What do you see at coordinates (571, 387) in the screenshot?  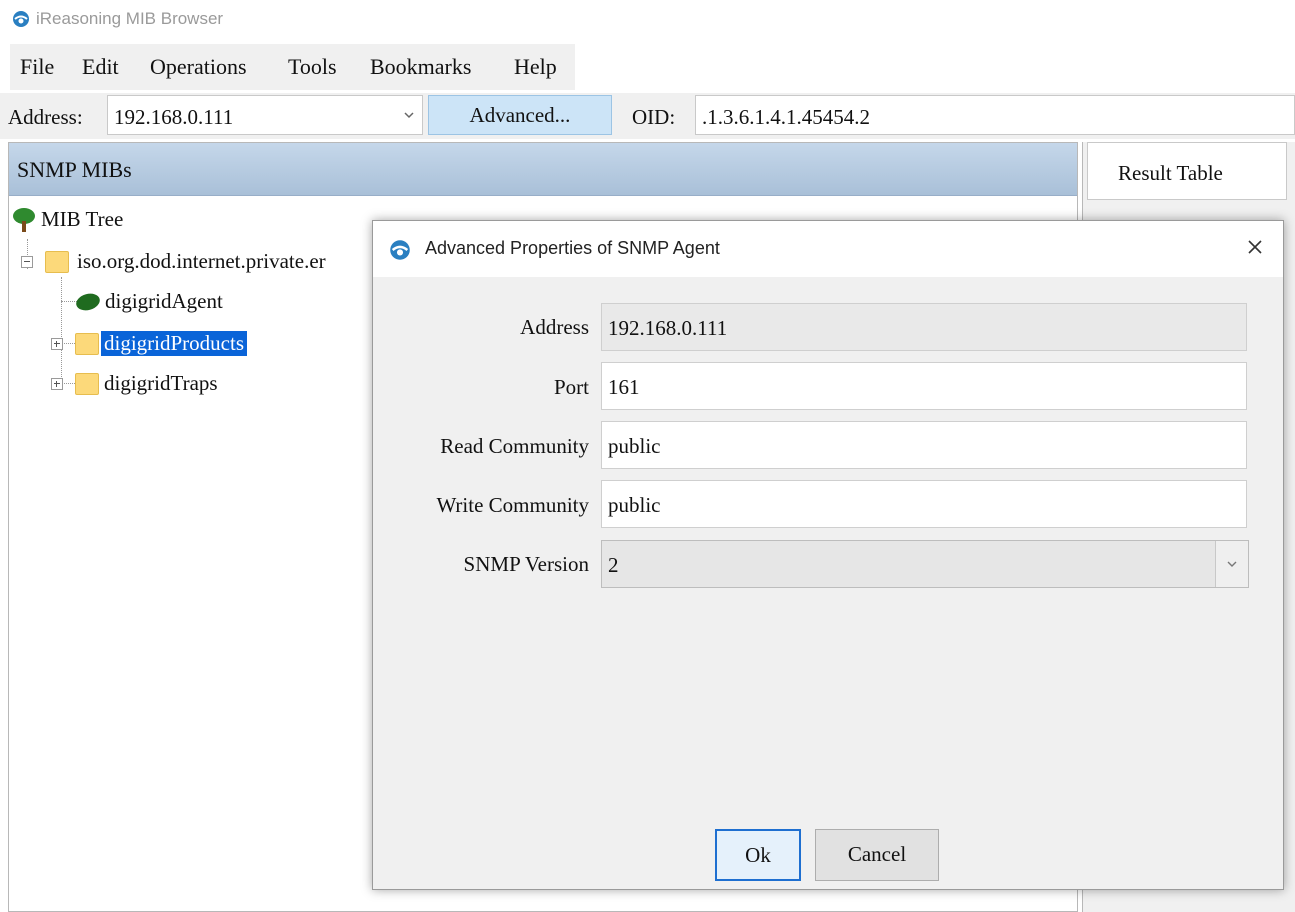 I see `port-label: Port` at bounding box center [571, 387].